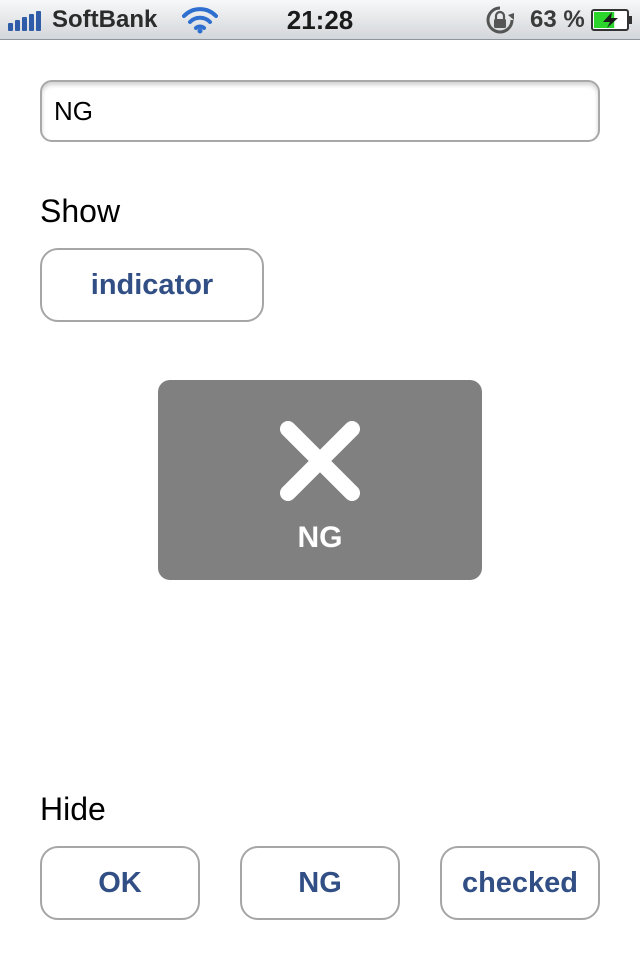 The image size is (640, 960). What do you see at coordinates (520, 883) in the screenshot?
I see `hide-checked-button: checked` at bounding box center [520, 883].